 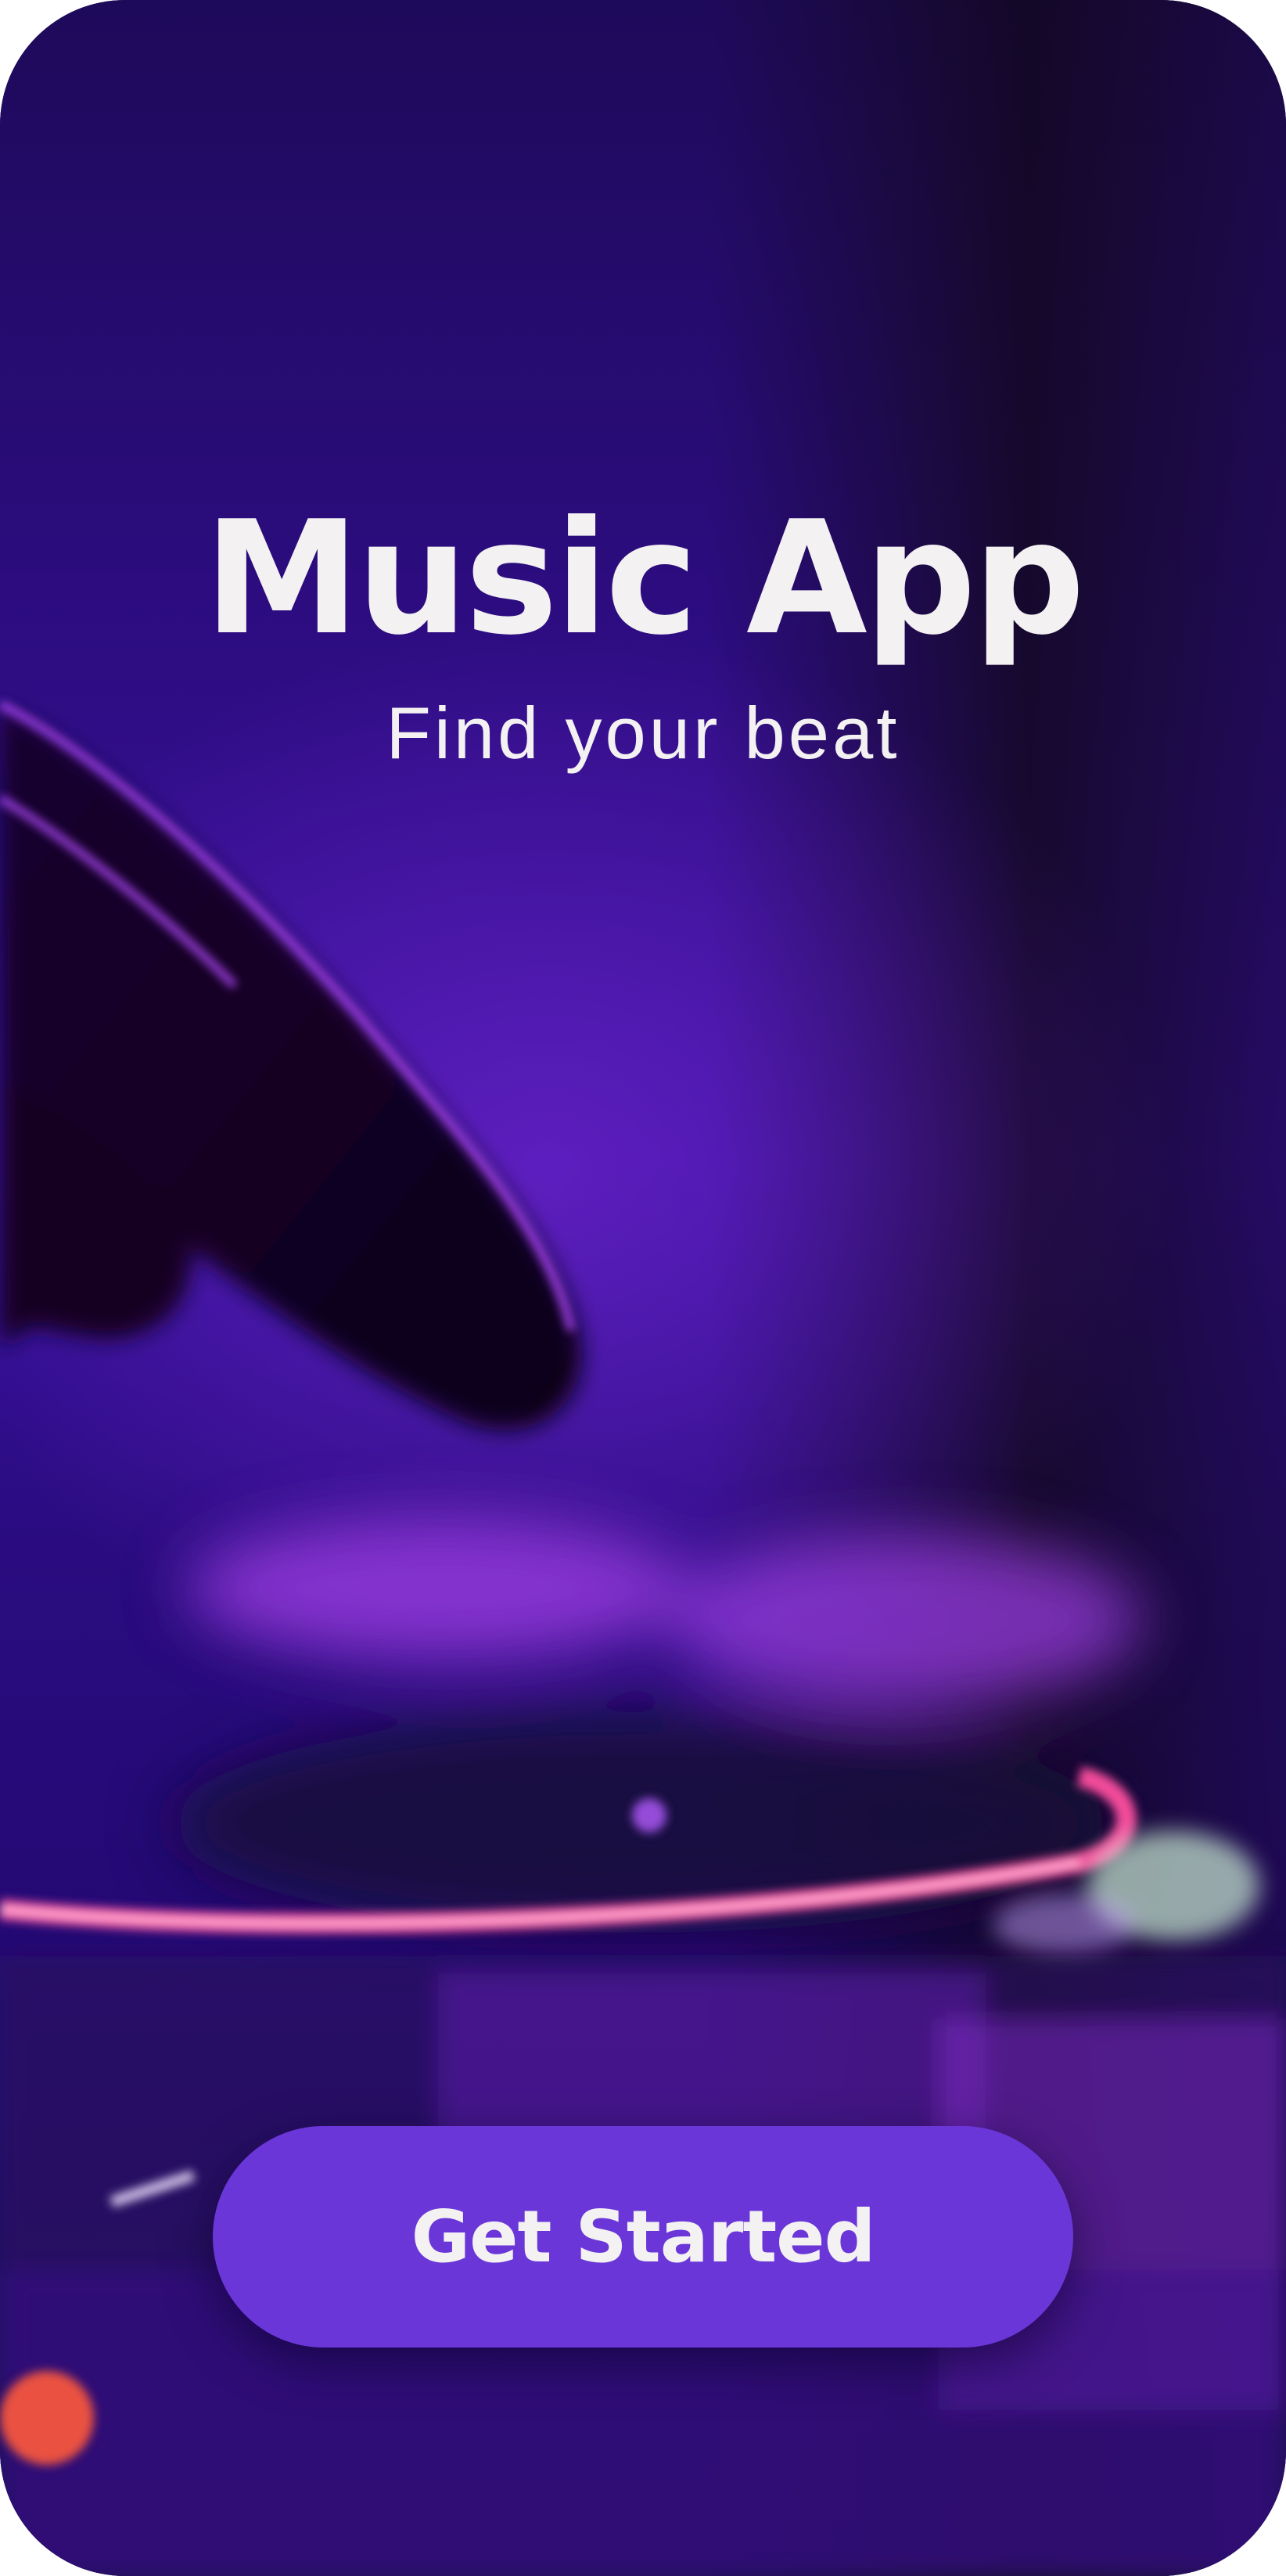 I want to click on get-started-button: Get Started, so click(x=643, y=2237).